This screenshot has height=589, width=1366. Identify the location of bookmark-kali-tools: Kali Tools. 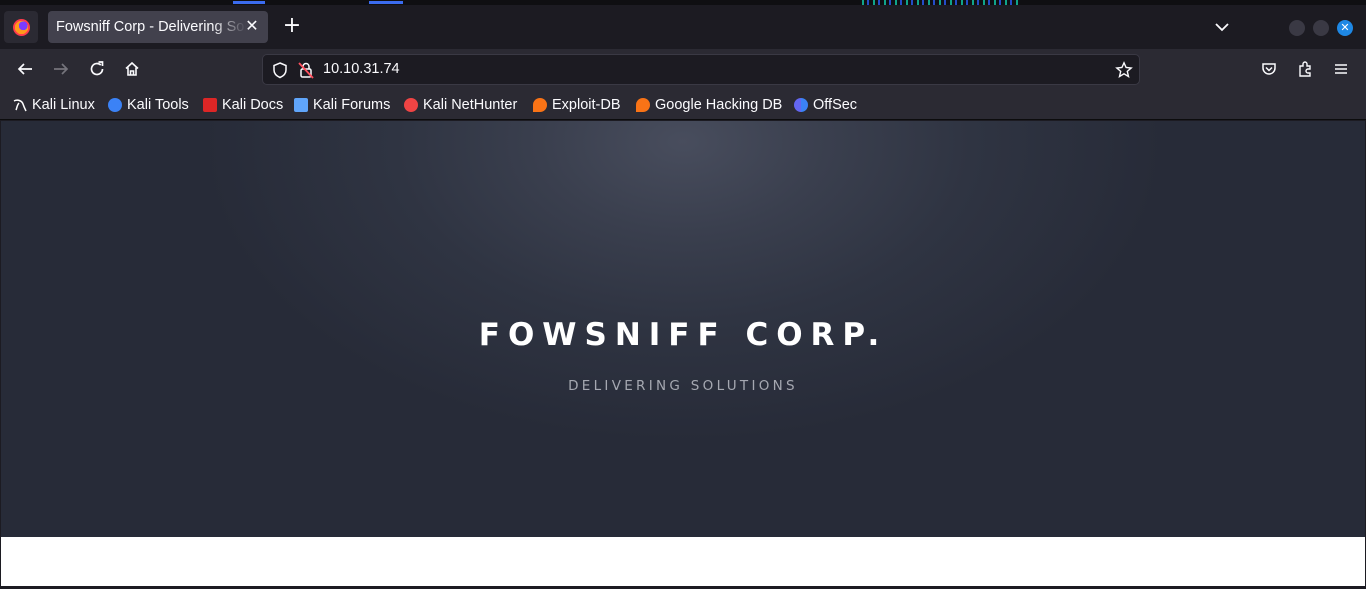
(148, 105).